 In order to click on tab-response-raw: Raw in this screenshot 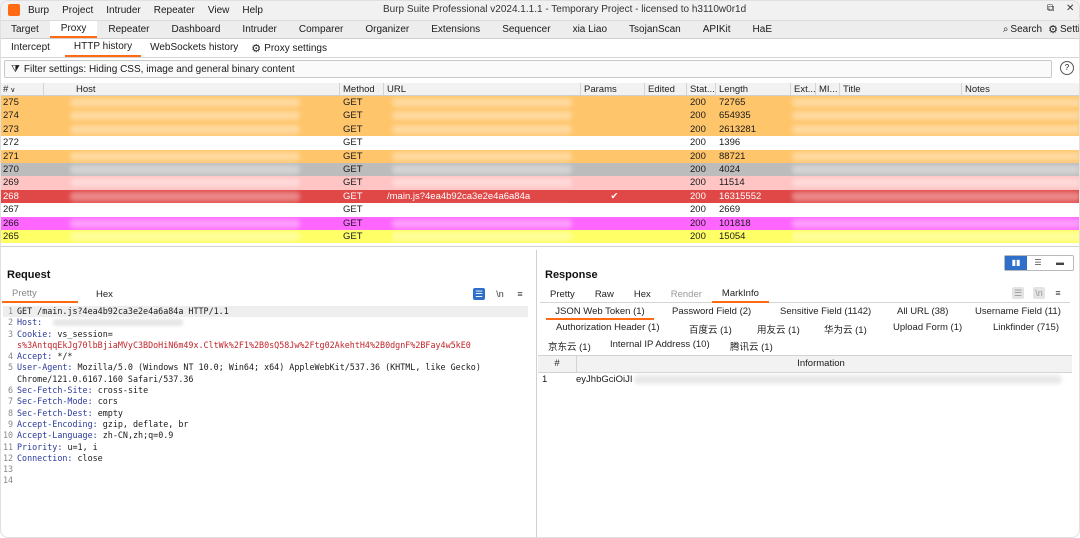, I will do `click(604, 295)`.